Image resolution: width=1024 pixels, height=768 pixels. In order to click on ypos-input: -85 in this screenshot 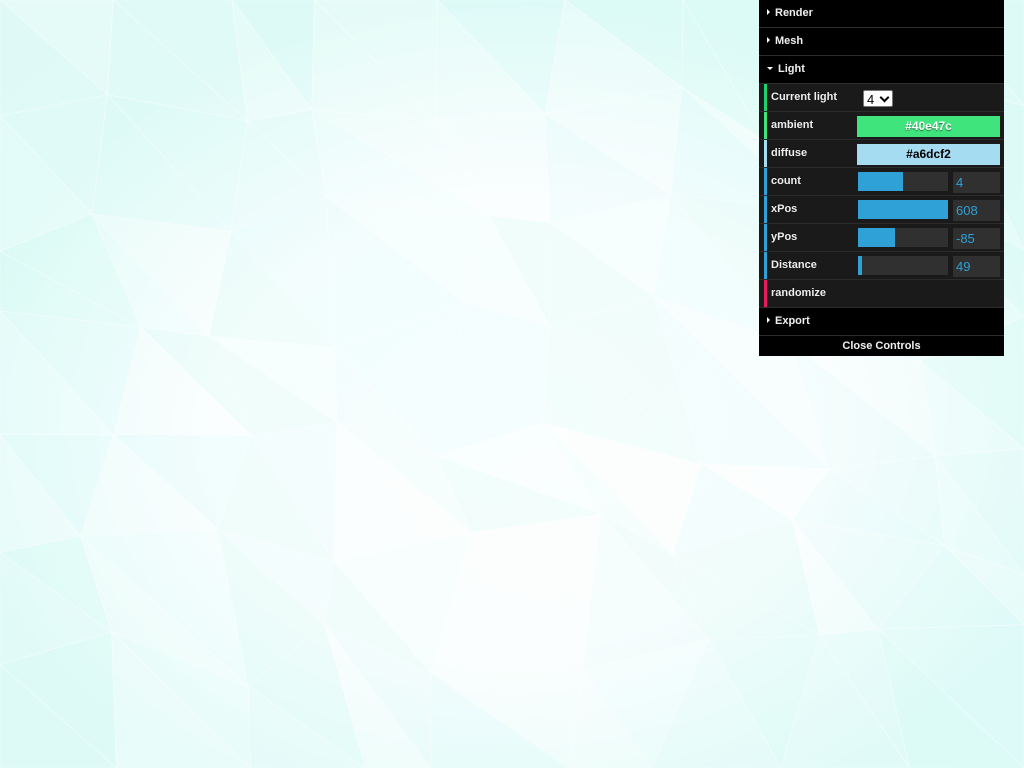, I will do `click(976, 238)`.